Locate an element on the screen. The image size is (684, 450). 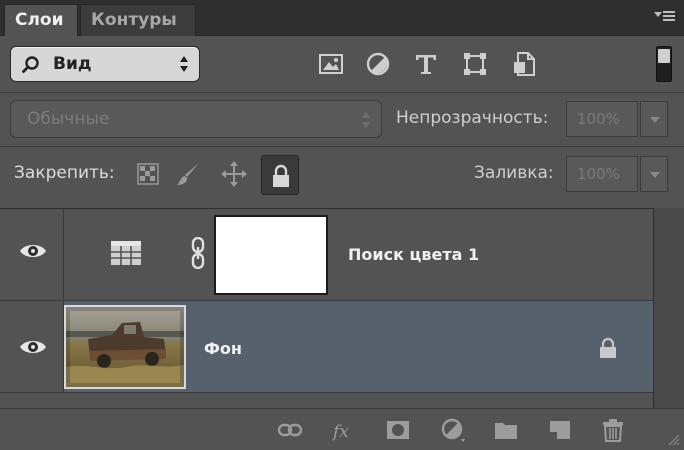
filter-kind-label: Вид is located at coordinates (72, 64).